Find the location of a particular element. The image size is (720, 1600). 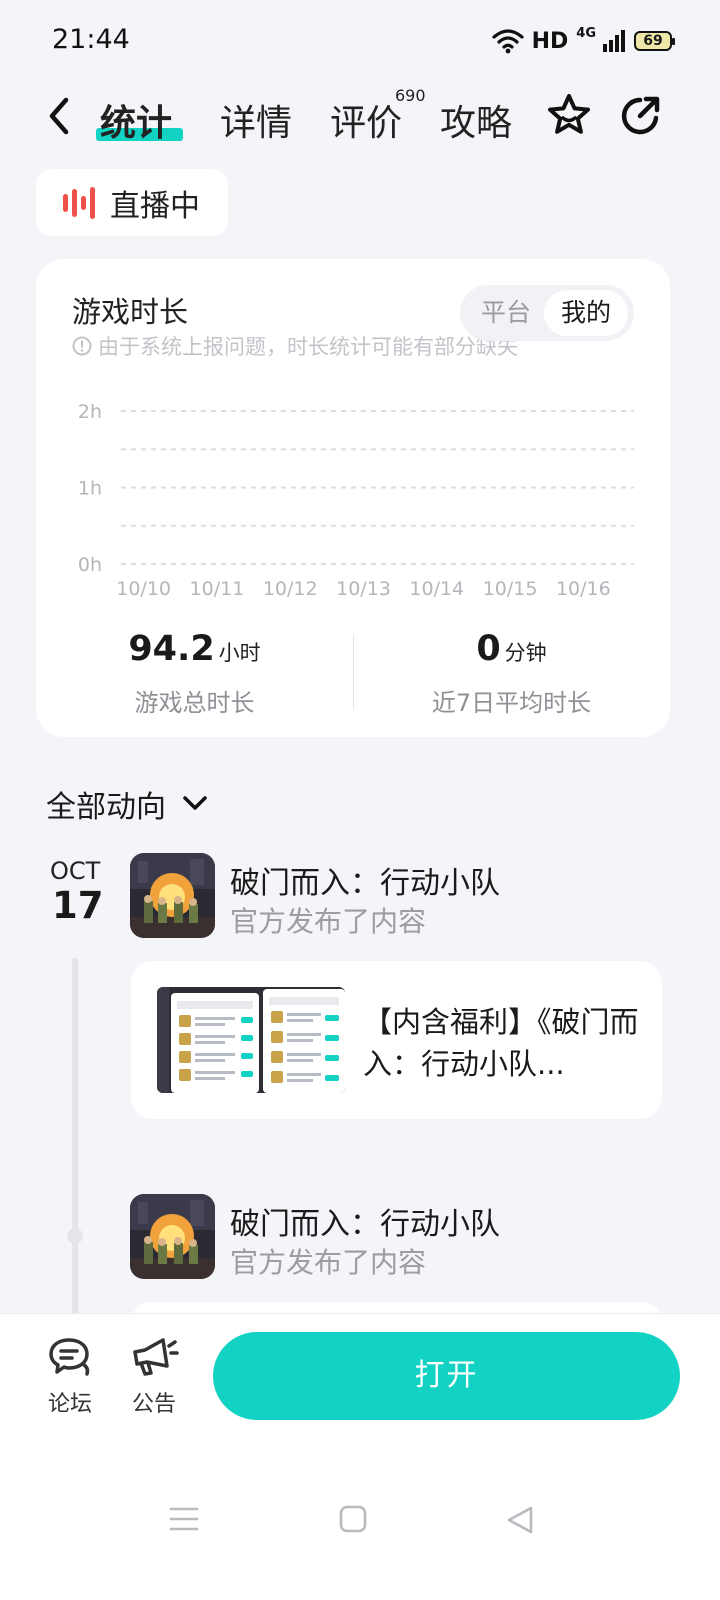

timeline-line is located at coordinates (75, 1138).